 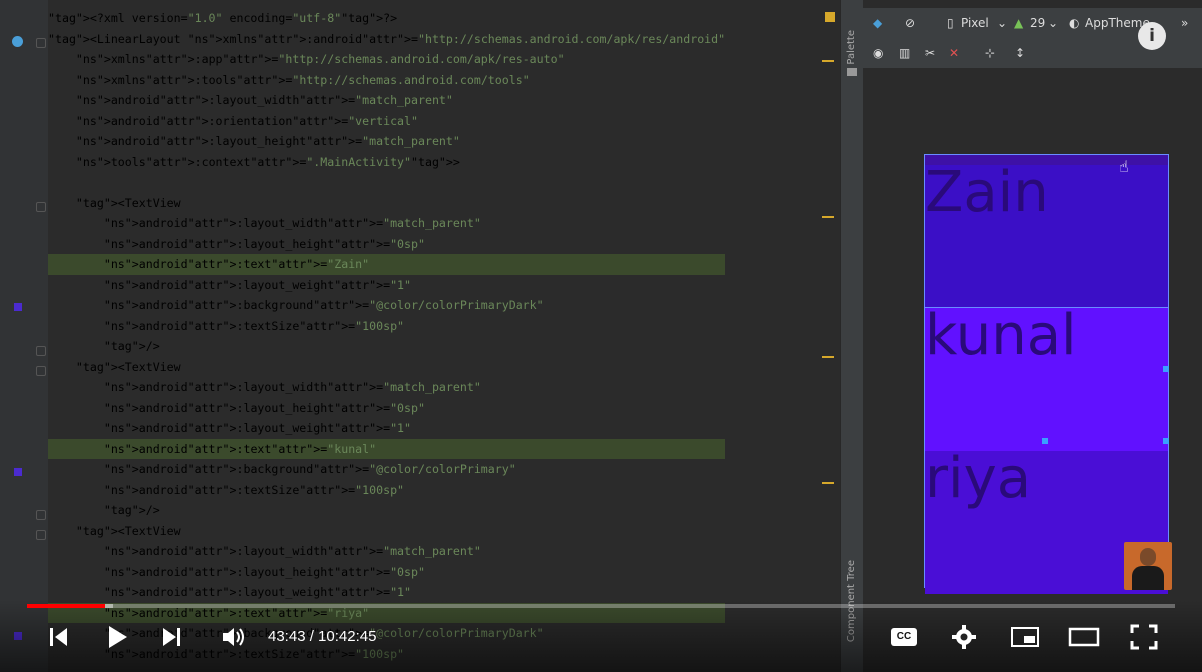 I want to click on palette-tab: Palette, so click(x=851, y=47).